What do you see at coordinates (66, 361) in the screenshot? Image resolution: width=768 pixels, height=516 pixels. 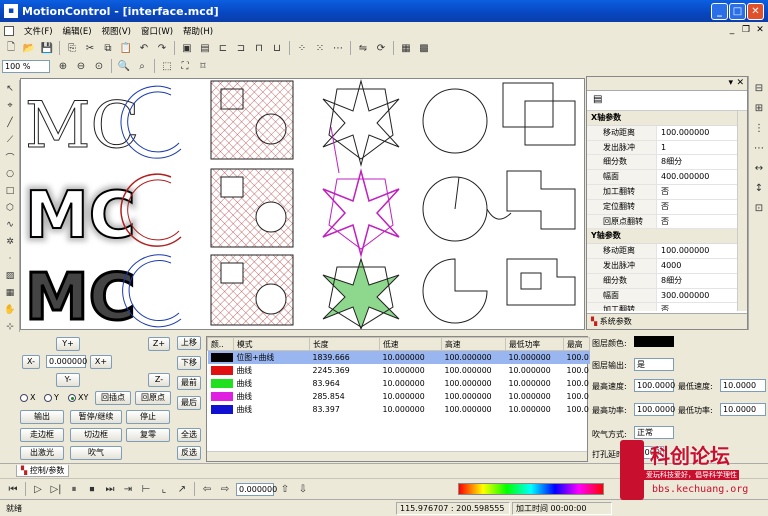 I see `step-input: 0.000000` at bounding box center [66, 361].